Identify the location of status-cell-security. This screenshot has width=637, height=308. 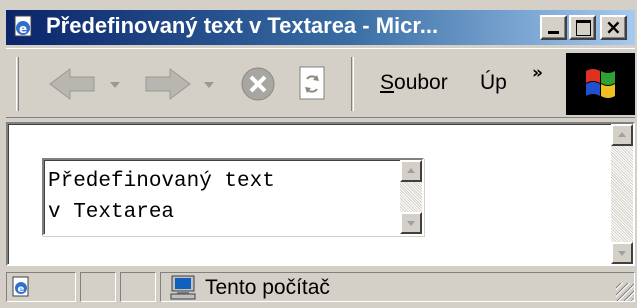
(138, 287).